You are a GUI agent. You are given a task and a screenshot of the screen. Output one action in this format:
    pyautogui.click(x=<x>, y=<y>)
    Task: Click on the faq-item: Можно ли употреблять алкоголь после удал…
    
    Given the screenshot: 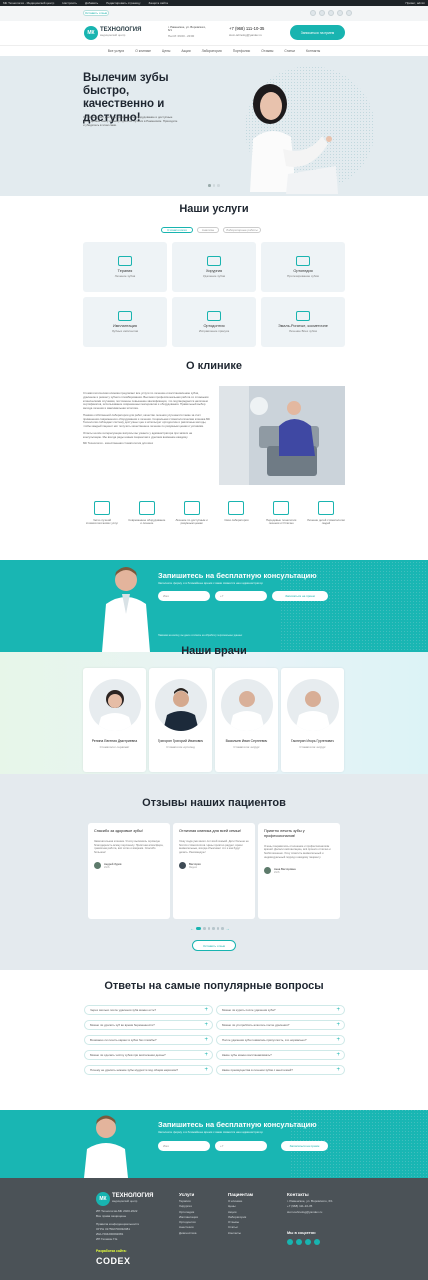 What is the action you would take?
    pyautogui.click(x=280, y=1025)
    